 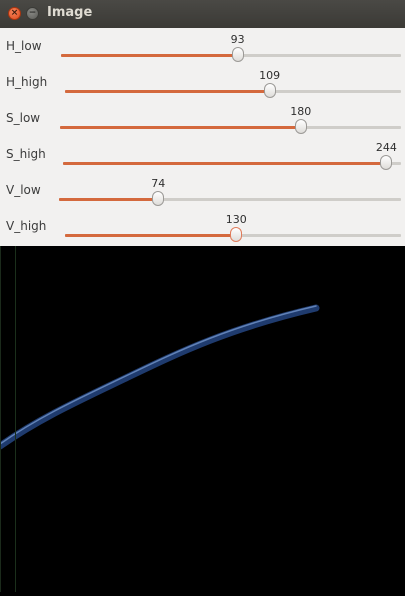 I want to click on left-edge-line, so click(x=0, y=419).